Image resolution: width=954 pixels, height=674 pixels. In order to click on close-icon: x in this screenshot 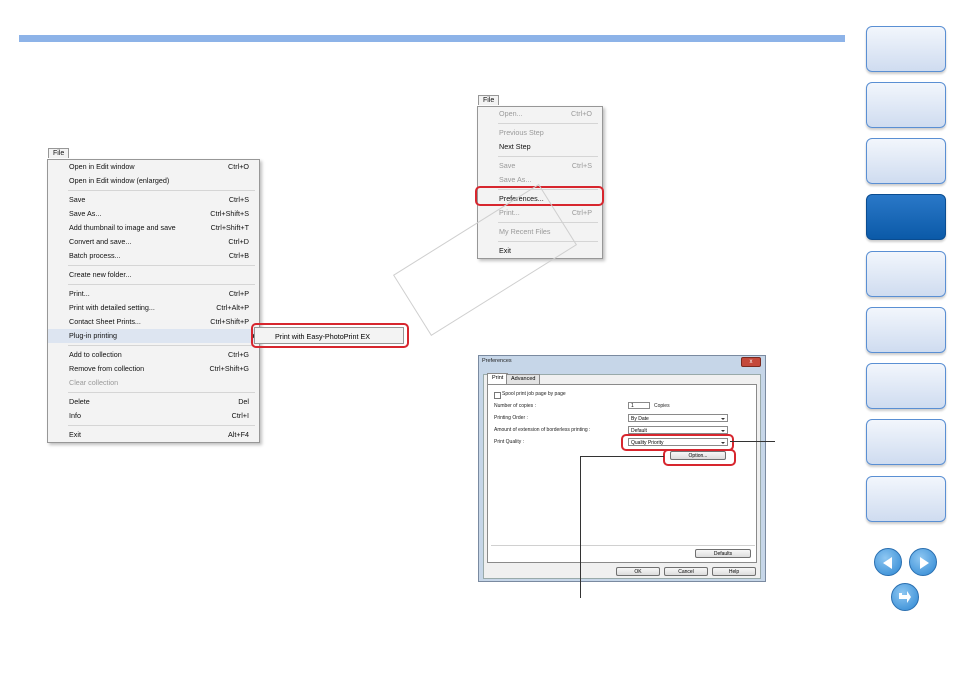, I will do `click(751, 362)`.